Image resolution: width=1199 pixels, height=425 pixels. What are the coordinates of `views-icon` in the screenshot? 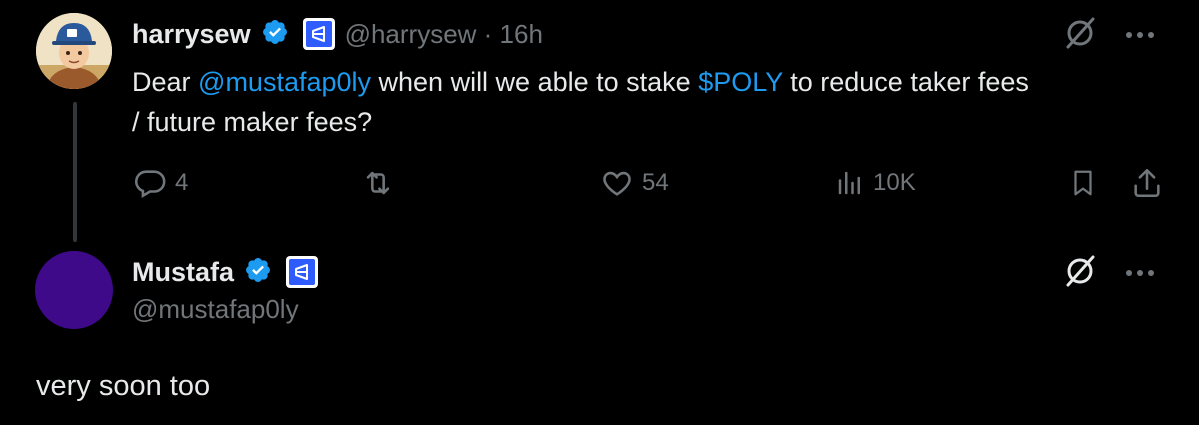 It's located at (850, 183).